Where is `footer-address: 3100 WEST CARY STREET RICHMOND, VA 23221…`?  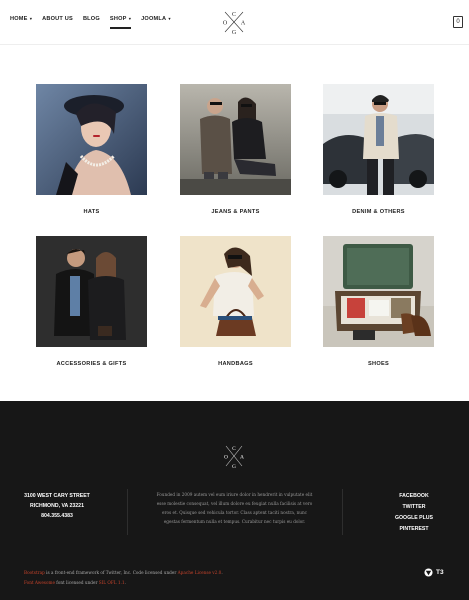
footer-address: 3100 WEST CARY STREET RICHMOND, VA 23221… is located at coordinates (57, 506).